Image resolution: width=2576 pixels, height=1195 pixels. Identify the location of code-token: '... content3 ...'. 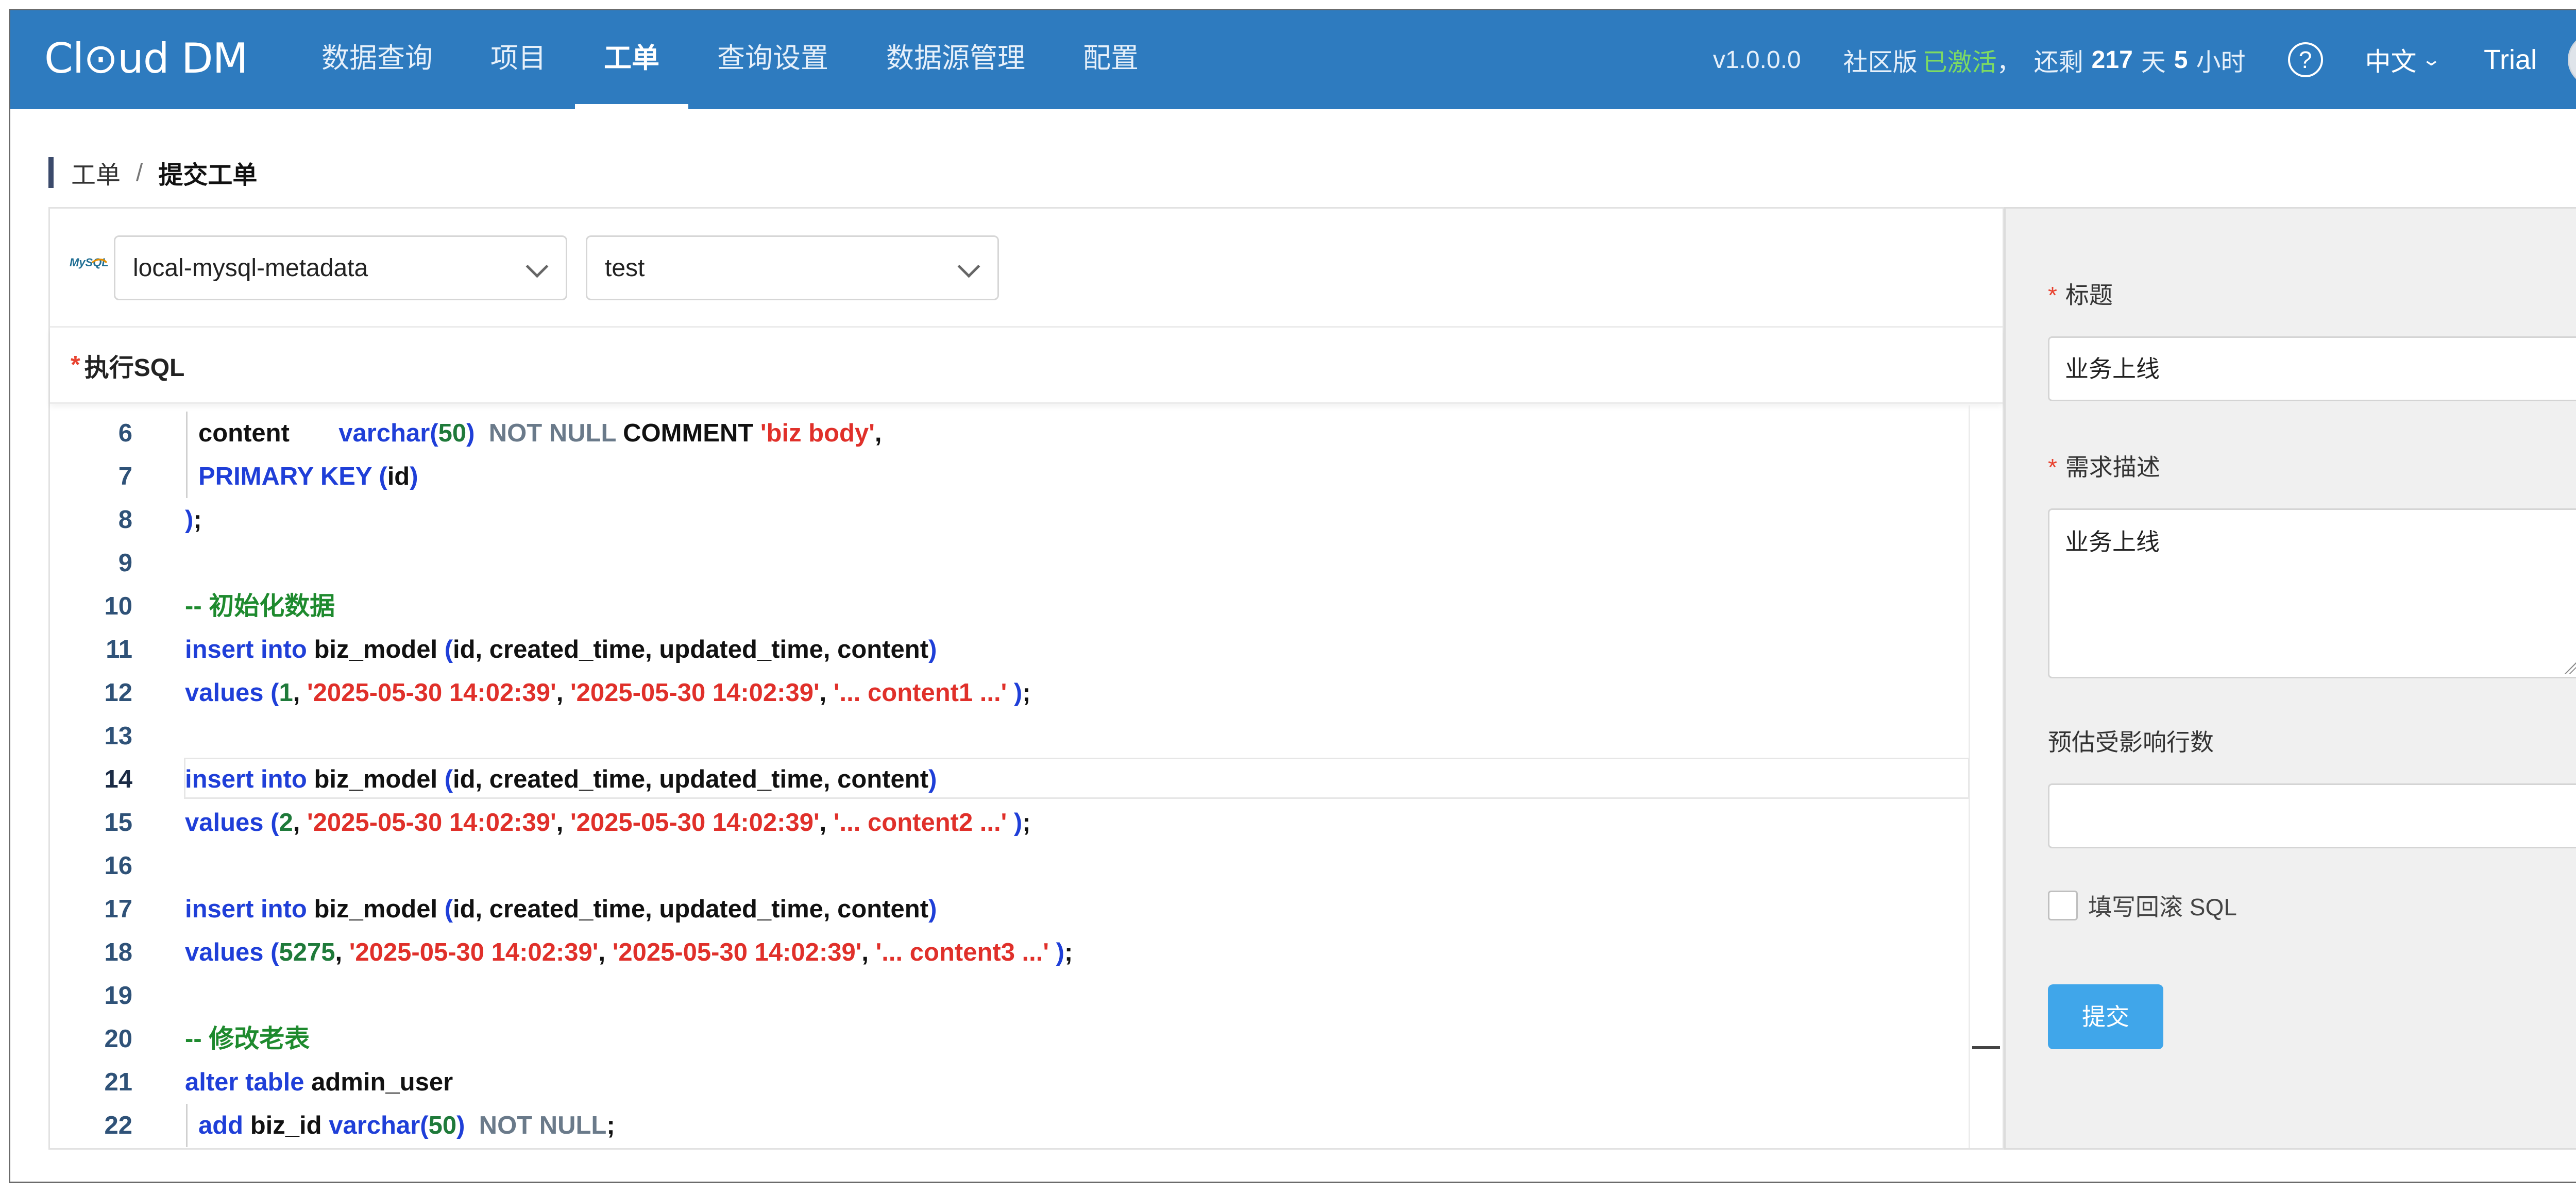
(962, 952).